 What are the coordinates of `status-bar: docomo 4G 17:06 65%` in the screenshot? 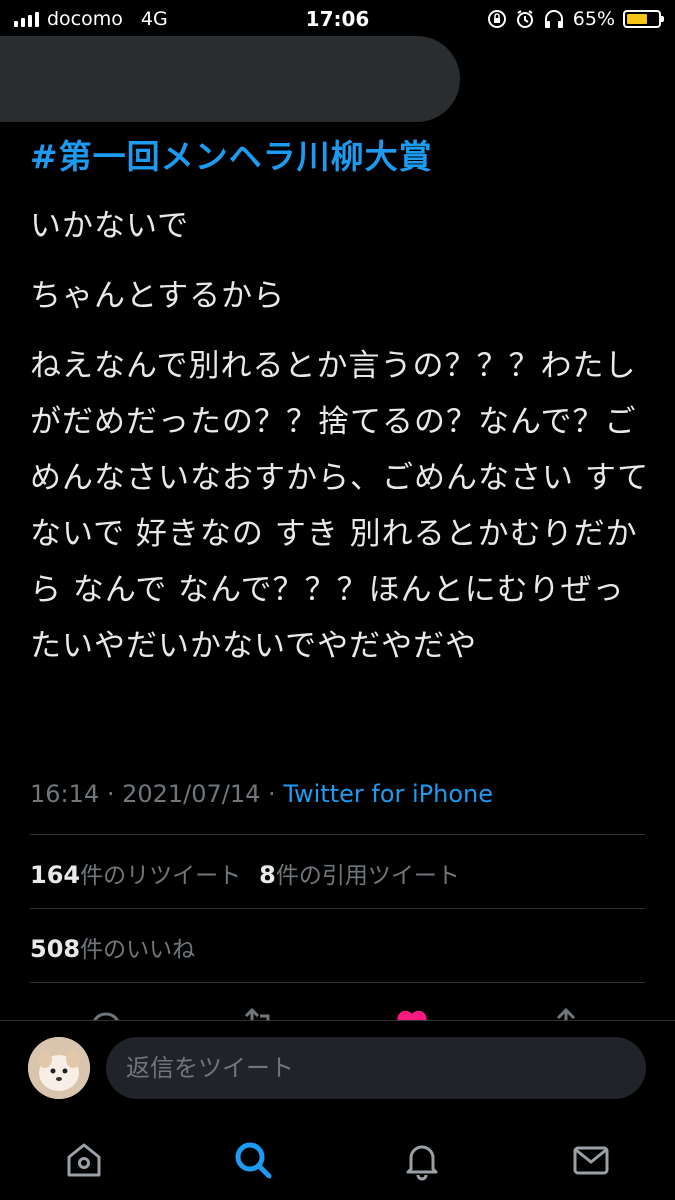 It's located at (337, 19).